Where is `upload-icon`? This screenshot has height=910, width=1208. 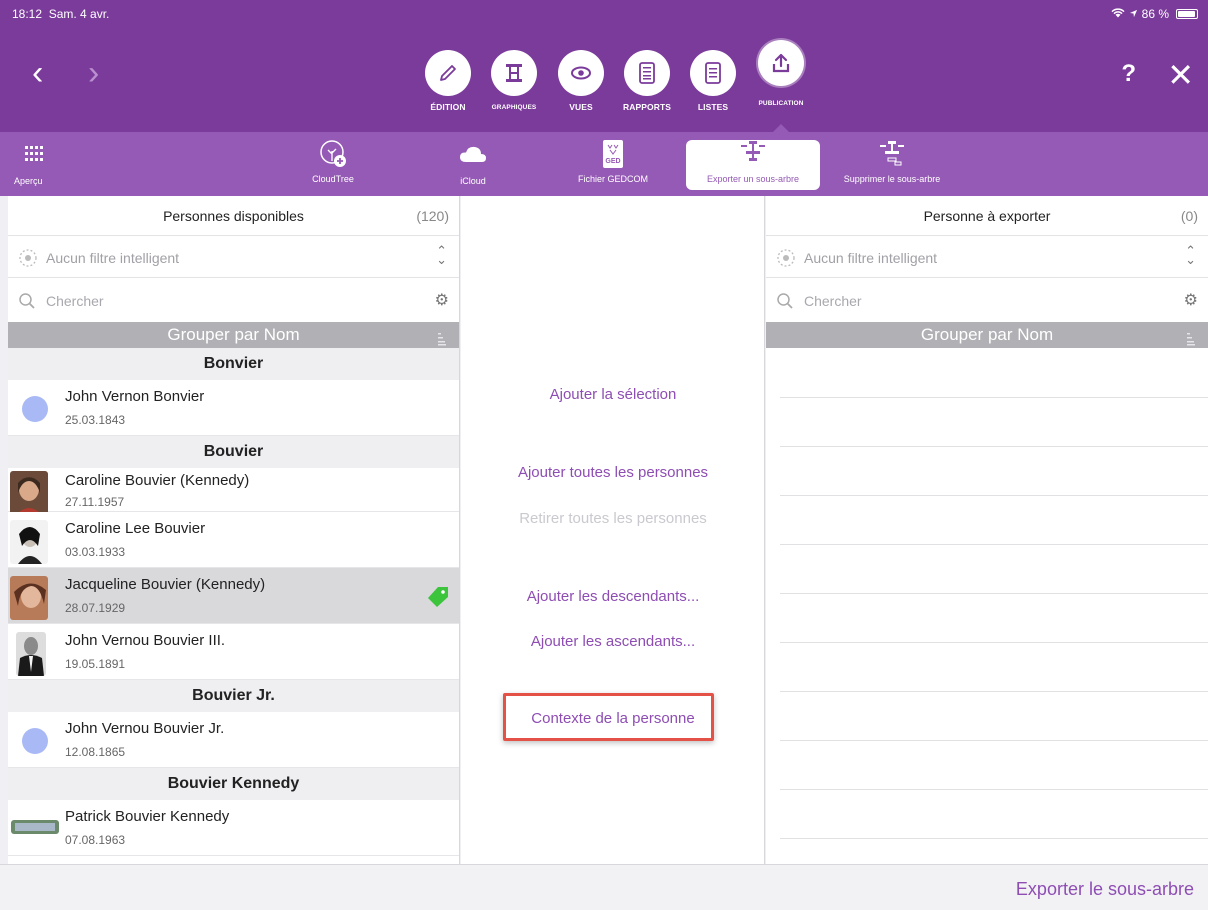
upload-icon is located at coordinates (781, 63).